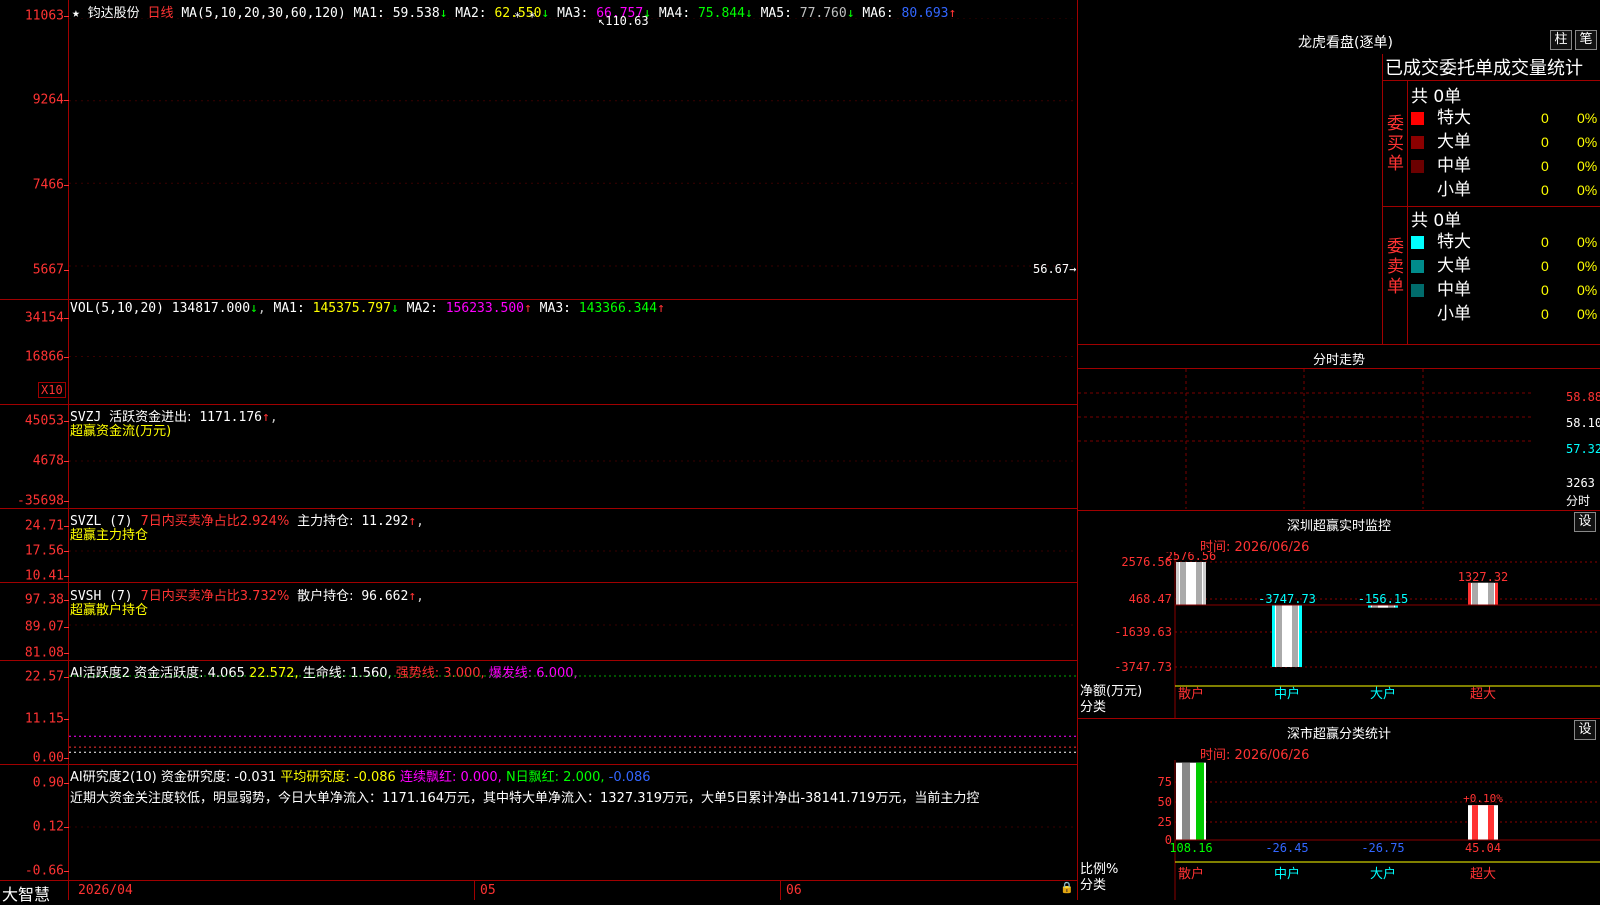 The height and width of the screenshot is (905, 1600). Describe the element at coordinates (1383, 599) in the screenshot. I see `monitor-value-label: -156.15` at that location.